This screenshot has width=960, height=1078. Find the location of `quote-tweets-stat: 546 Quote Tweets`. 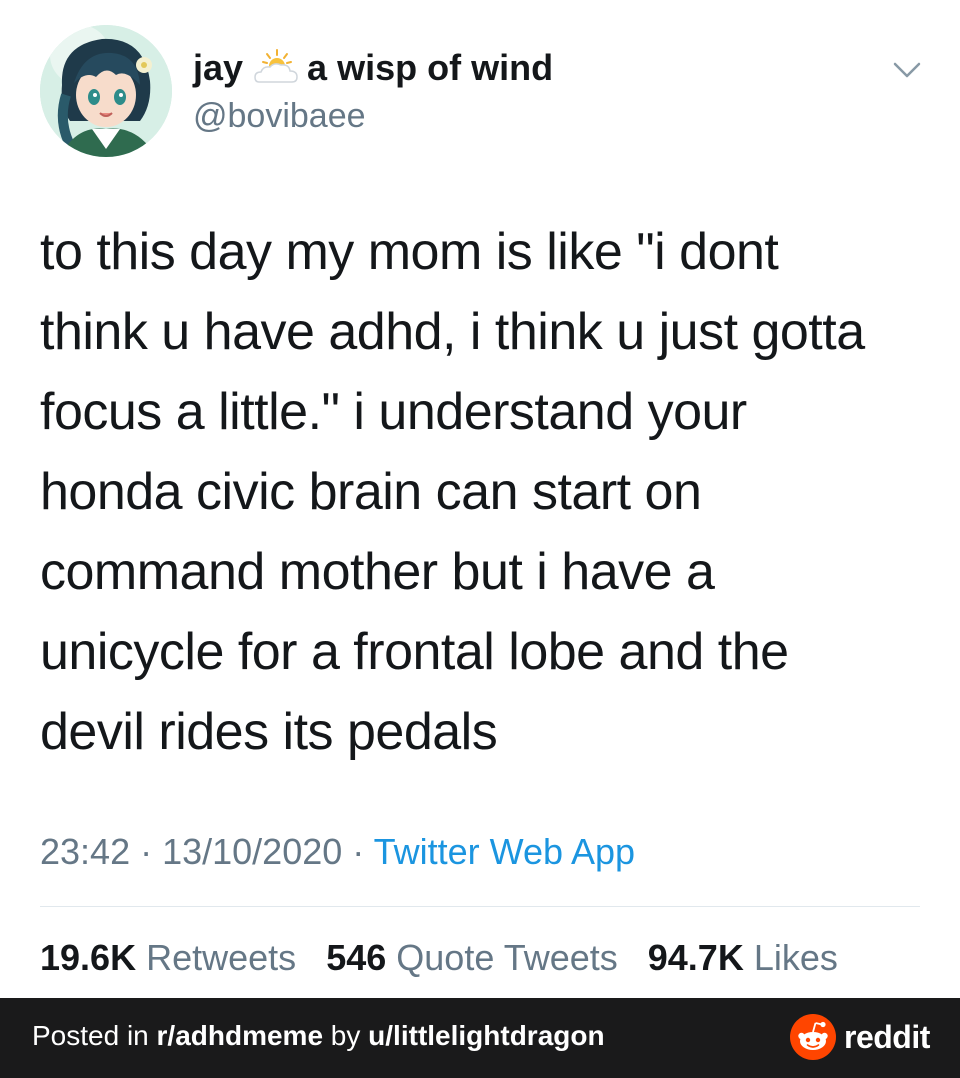

quote-tweets-stat: 546 Quote Tweets is located at coordinates (472, 957).